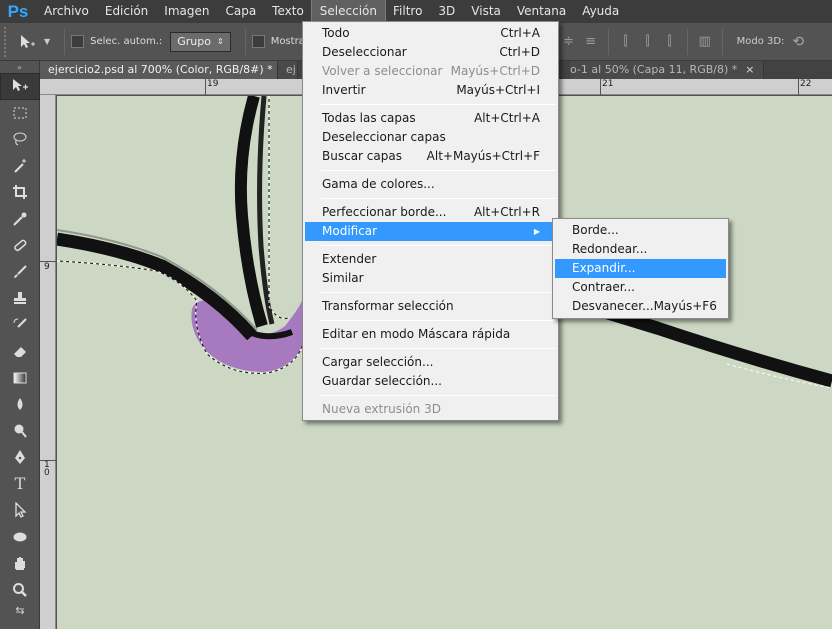 The image size is (832, 629). What do you see at coordinates (591, 42) in the screenshot?
I see `align-bottom-icon: ≡` at bounding box center [591, 42].